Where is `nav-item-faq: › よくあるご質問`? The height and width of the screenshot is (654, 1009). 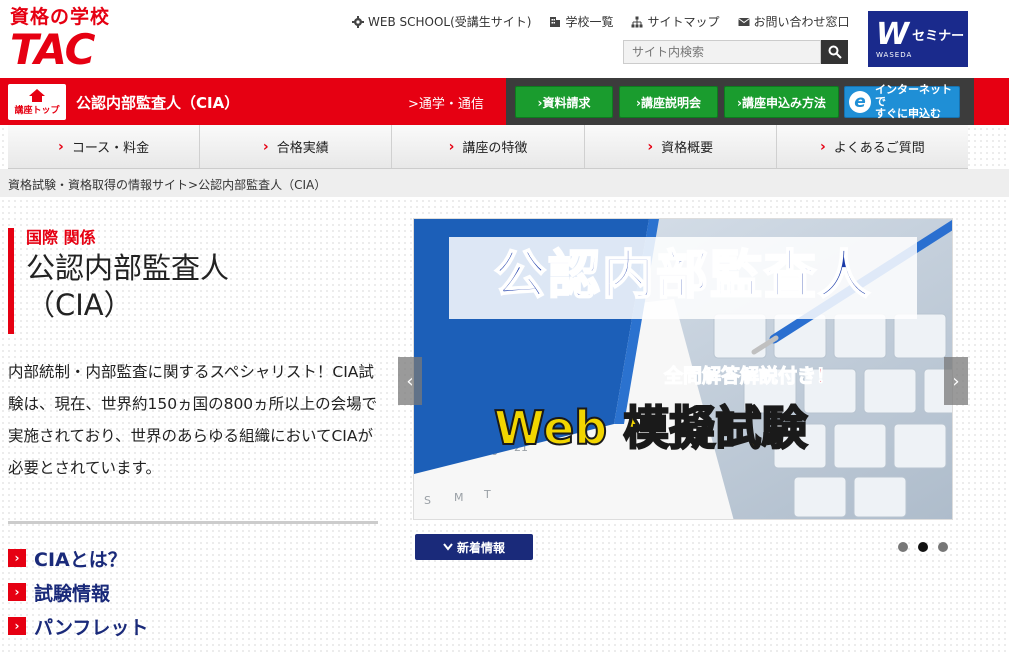 nav-item-faq: › よくあるご質問 is located at coordinates (872, 146).